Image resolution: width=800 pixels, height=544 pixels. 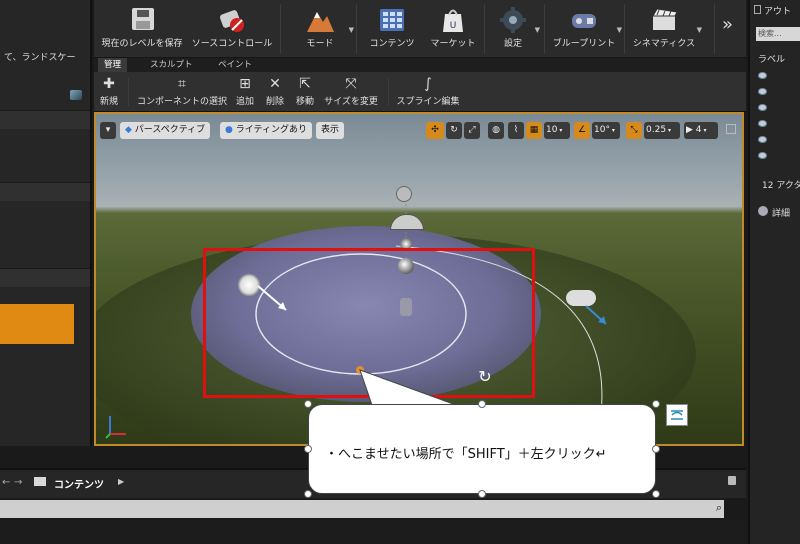 What do you see at coordinates (6, 482) in the screenshot?
I see `back-arrow-icon: ←` at bounding box center [6, 482].